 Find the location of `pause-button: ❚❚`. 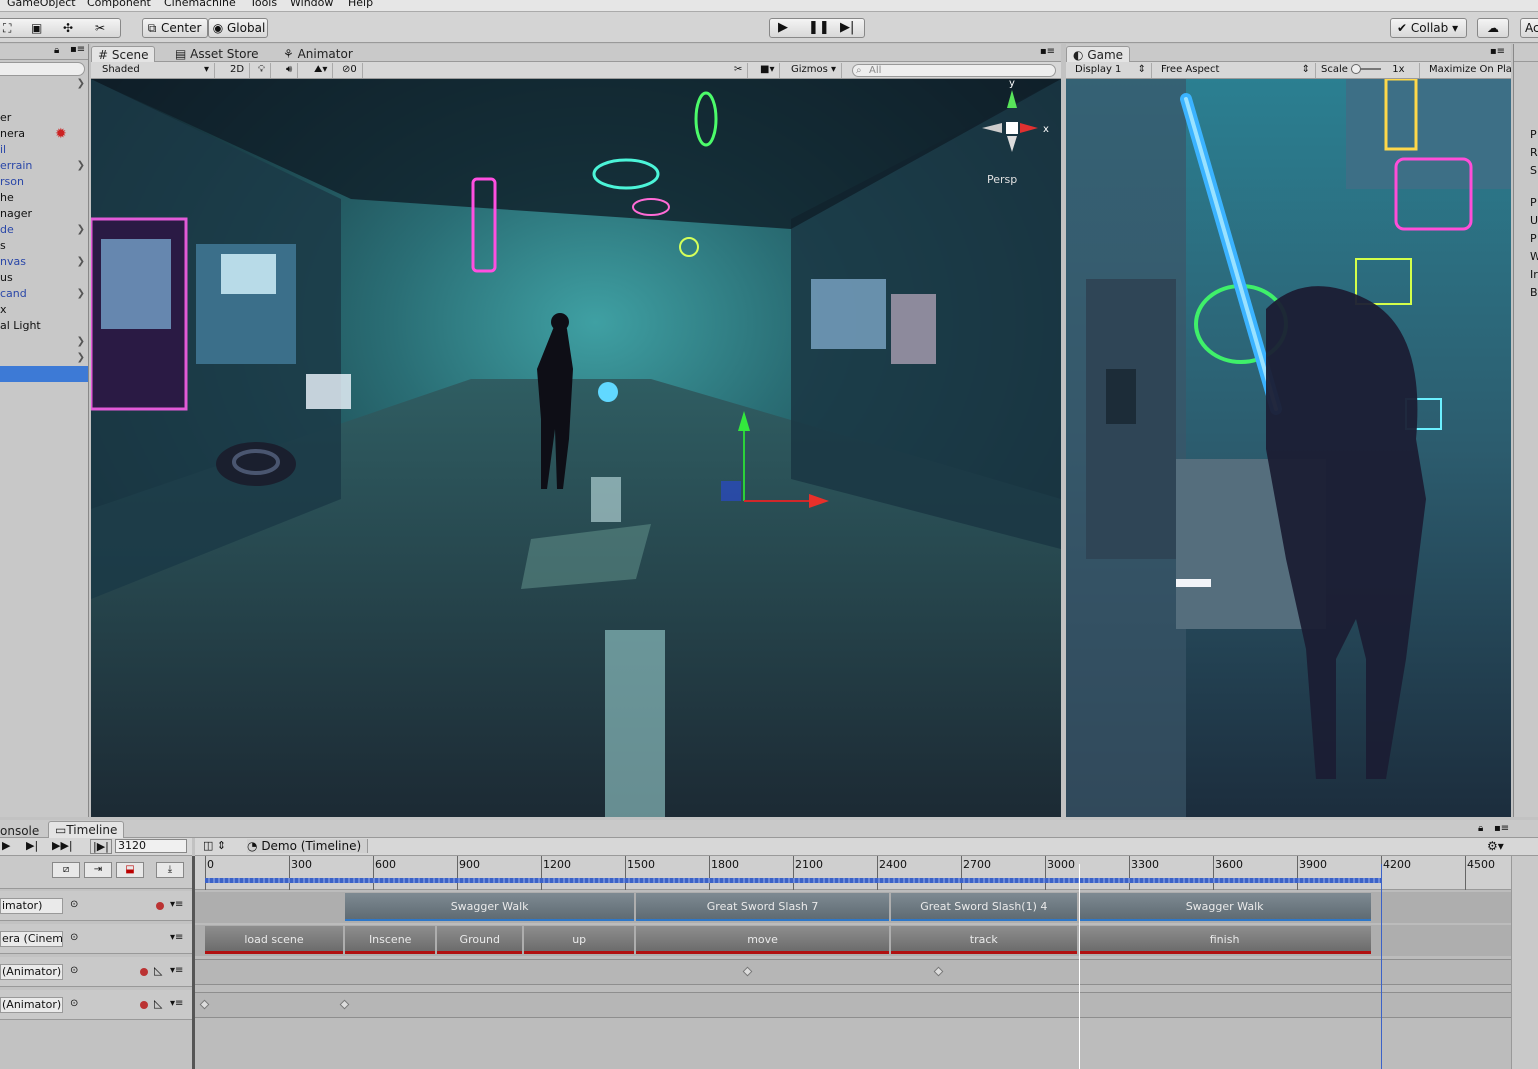

pause-button: ❚❚ is located at coordinates (819, 28).